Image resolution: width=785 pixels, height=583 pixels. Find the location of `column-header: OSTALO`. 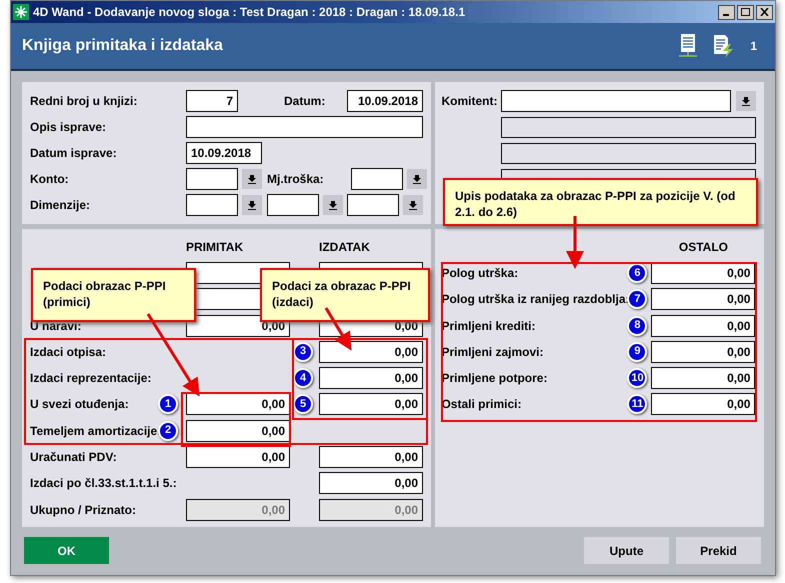

column-header: OSTALO is located at coordinates (703, 247).